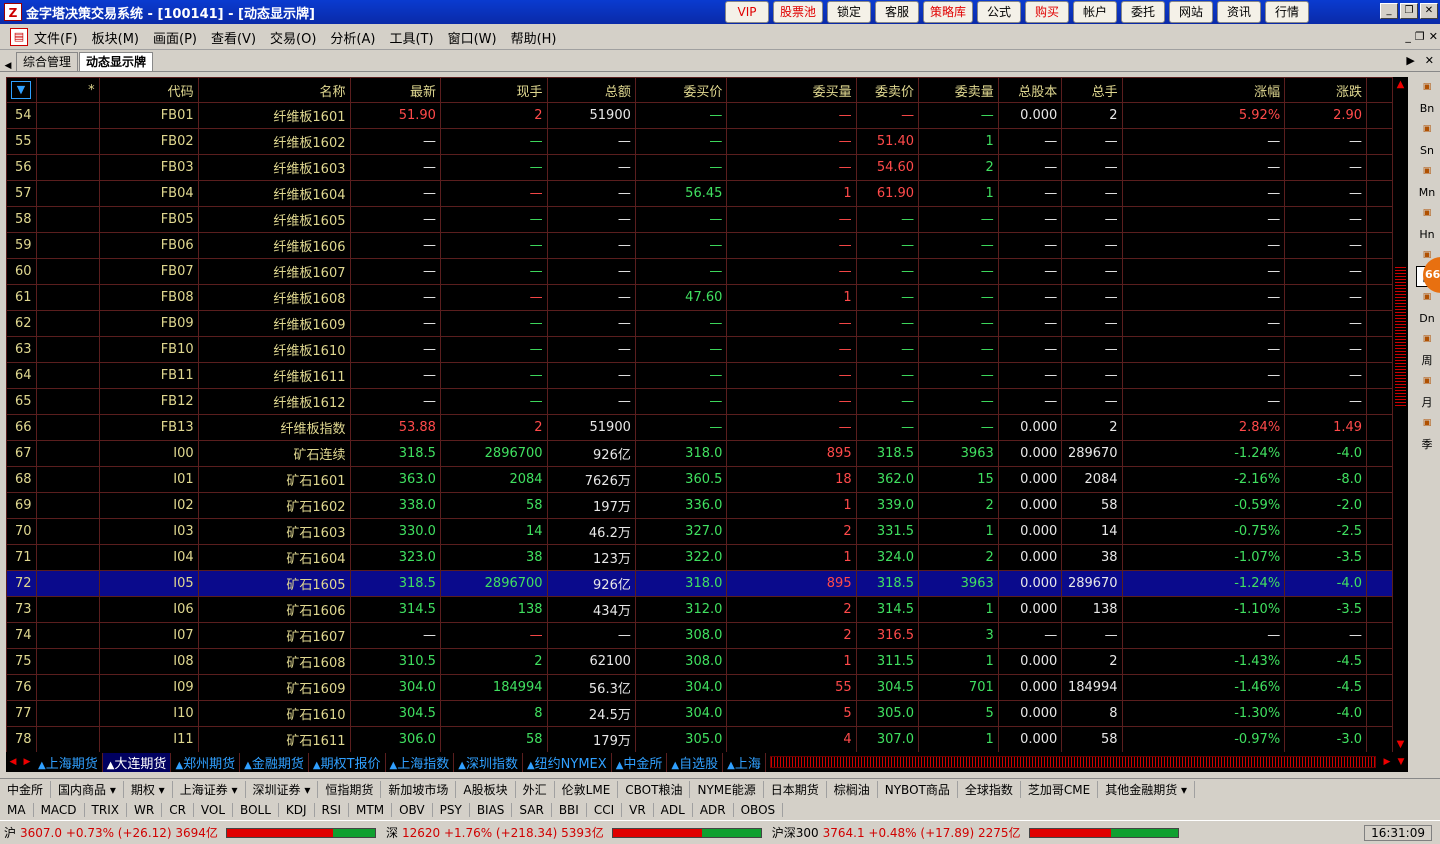 The image size is (1440, 844). What do you see at coordinates (887, 90) in the screenshot?
I see `column-header-8: 委卖价` at bounding box center [887, 90].